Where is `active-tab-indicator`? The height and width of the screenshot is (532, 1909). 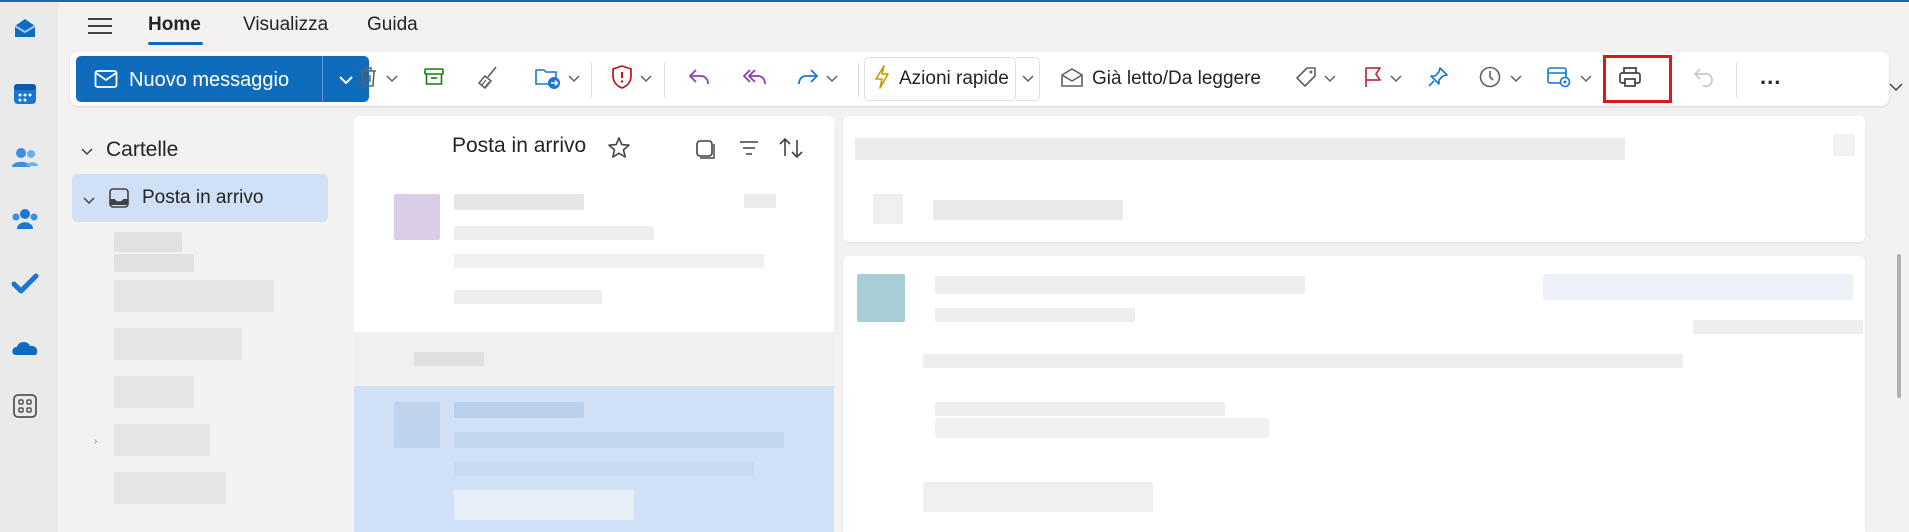 active-tab-indicator is located at coordinates (175, 43).